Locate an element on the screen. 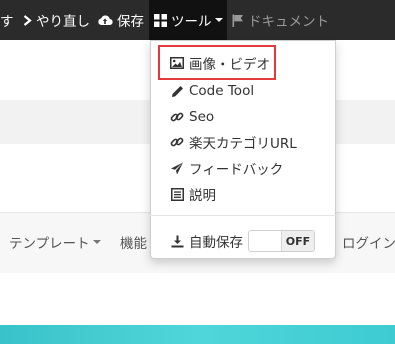 This screenshot has width=395, height=344. menu-divider is located at coordinates (243, 215).